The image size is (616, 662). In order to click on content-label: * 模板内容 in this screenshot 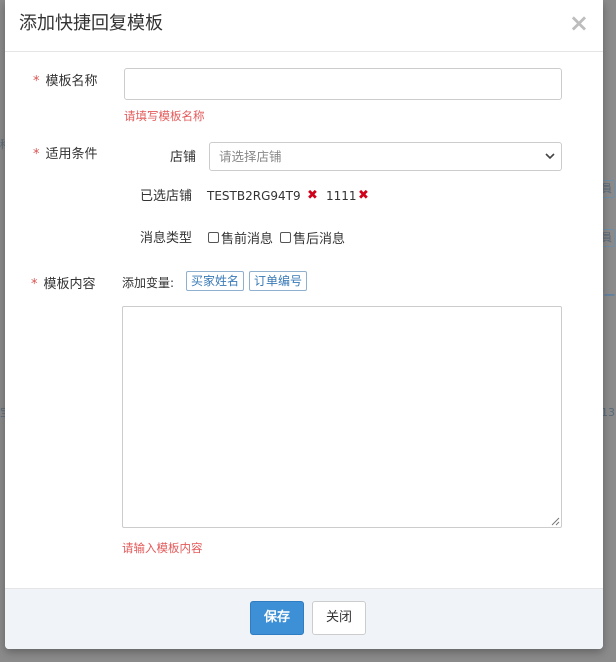, I will do `click(63, 285)`.